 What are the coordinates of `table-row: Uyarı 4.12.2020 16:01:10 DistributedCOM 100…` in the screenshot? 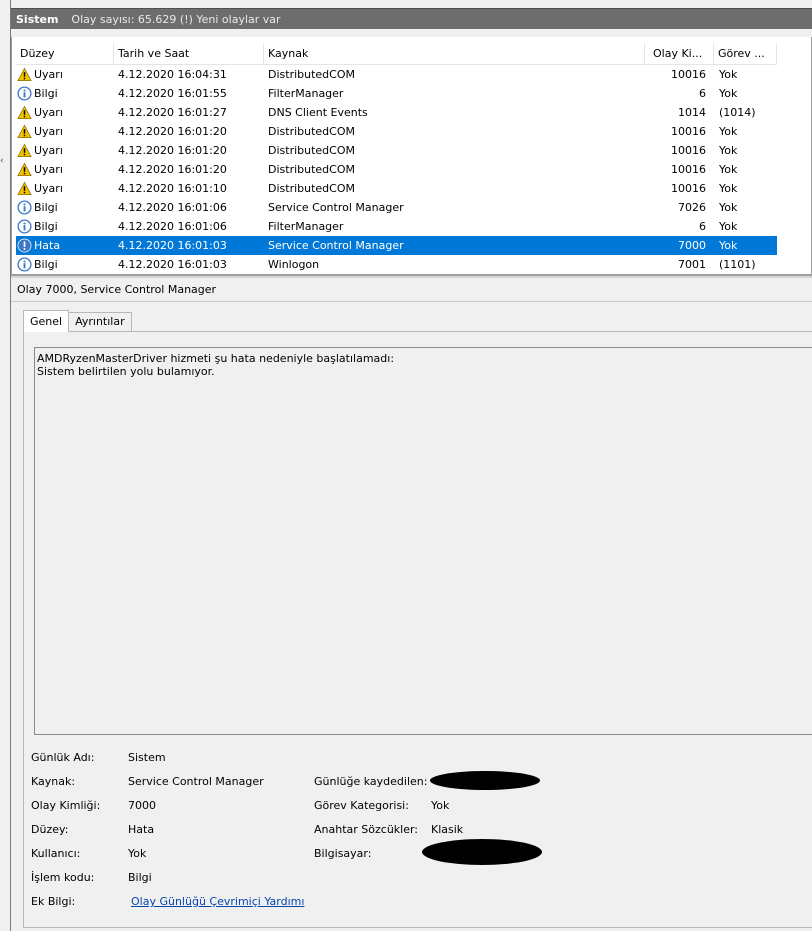 It's located at (396, 188).